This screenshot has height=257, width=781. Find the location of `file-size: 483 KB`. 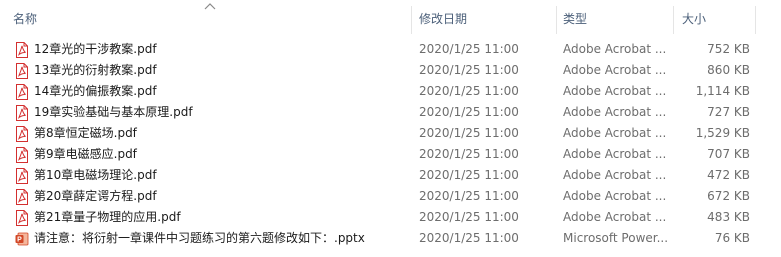

file-size: 483 KB is located at coordinates (728, 217).